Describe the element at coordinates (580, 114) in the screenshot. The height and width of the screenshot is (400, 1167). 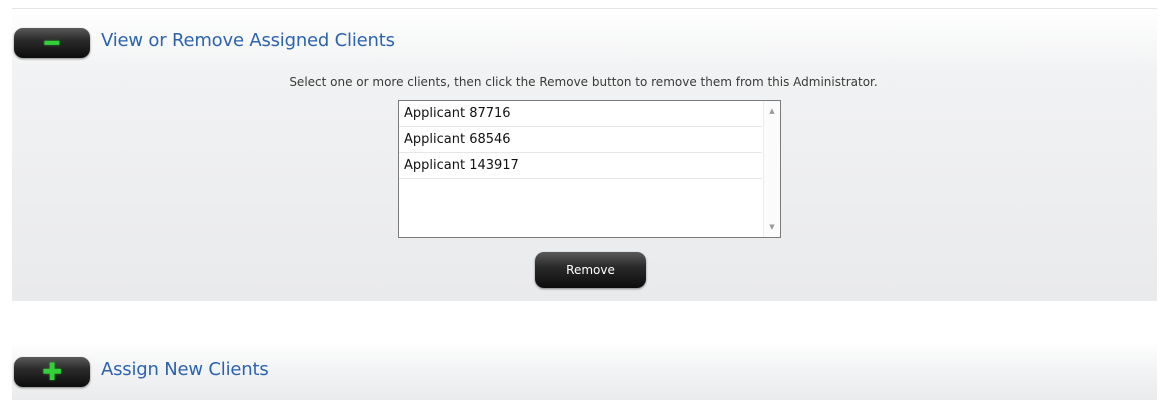
I see `client-list-item: Applicant 87716` at that location.